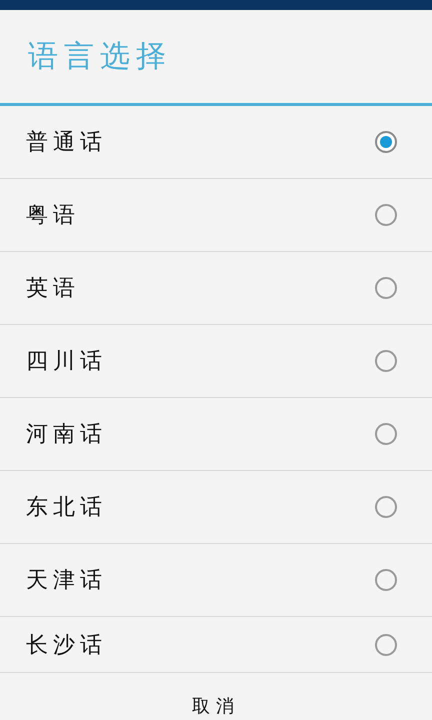 Image resolution: width=432 pixels, height=720 pixels. Describe the element at coordinates (216, 288) in the screenshot. I see `language-option: 英语` at that location.